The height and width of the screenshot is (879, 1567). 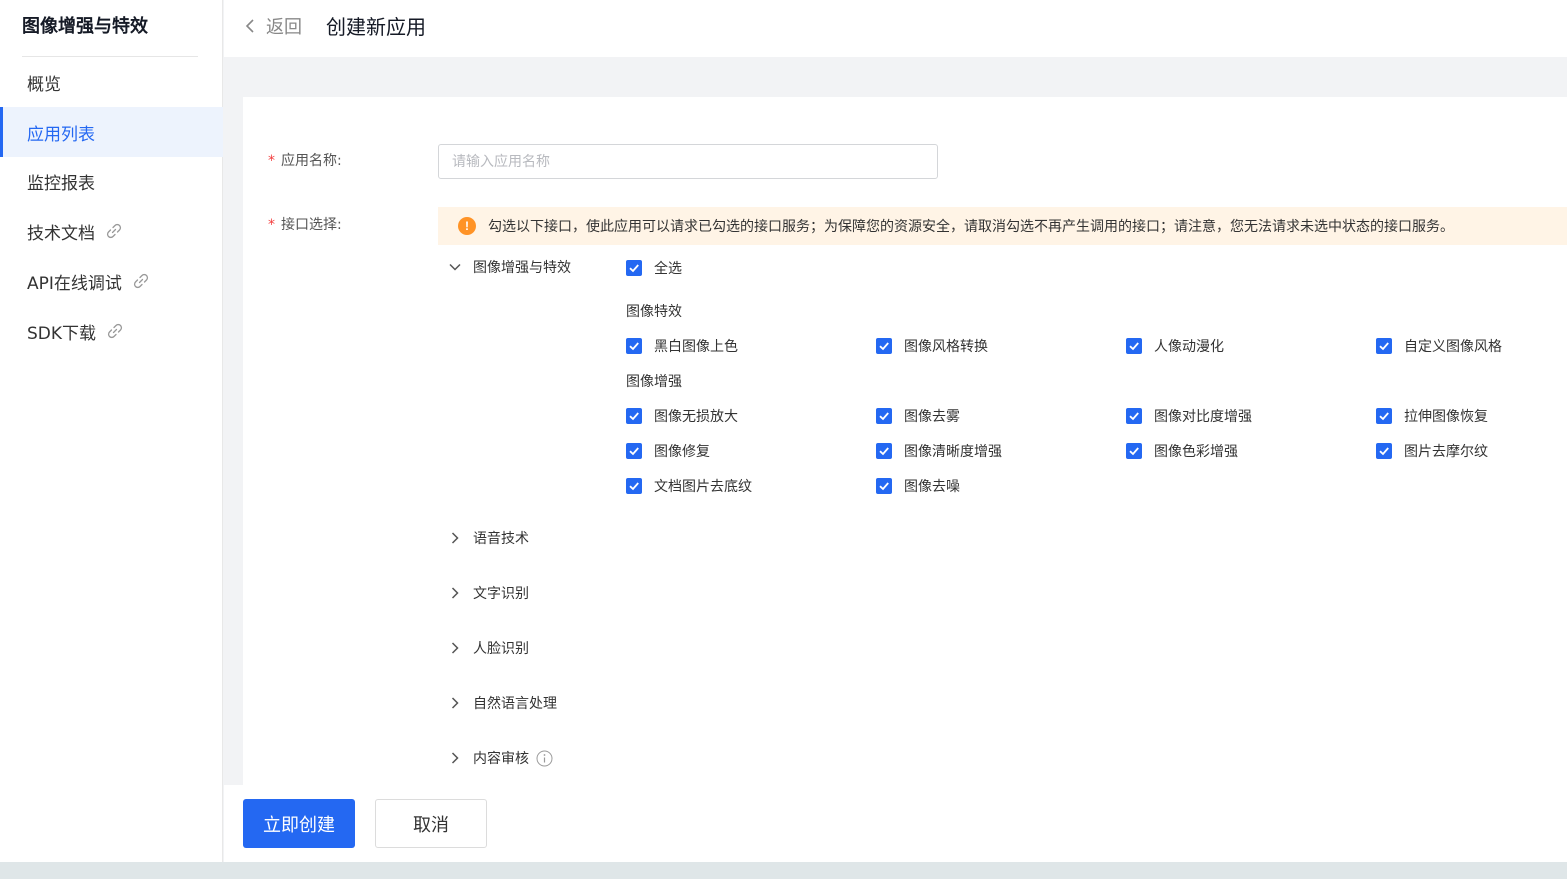 What do you see at coordinates (688, 161) in the screenshot?
I see `app-name-input` at bounding box center [688, 161].